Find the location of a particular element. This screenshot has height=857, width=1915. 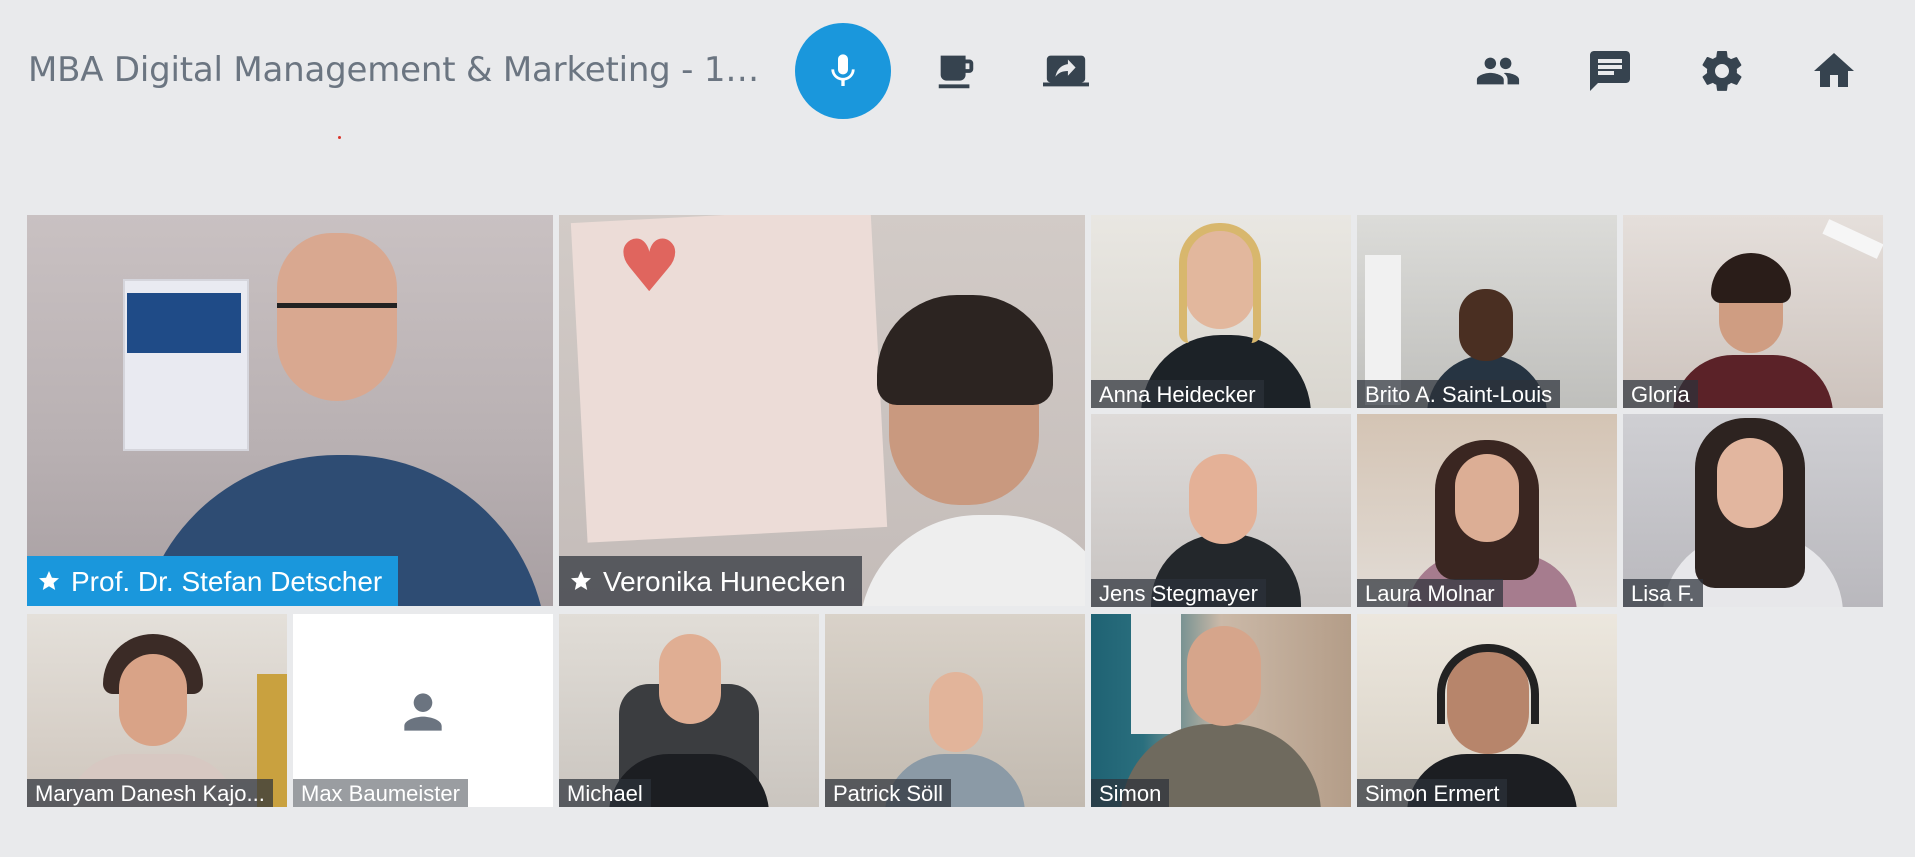

video-tile: Patrick Söll is located at coordinates (955, 710).